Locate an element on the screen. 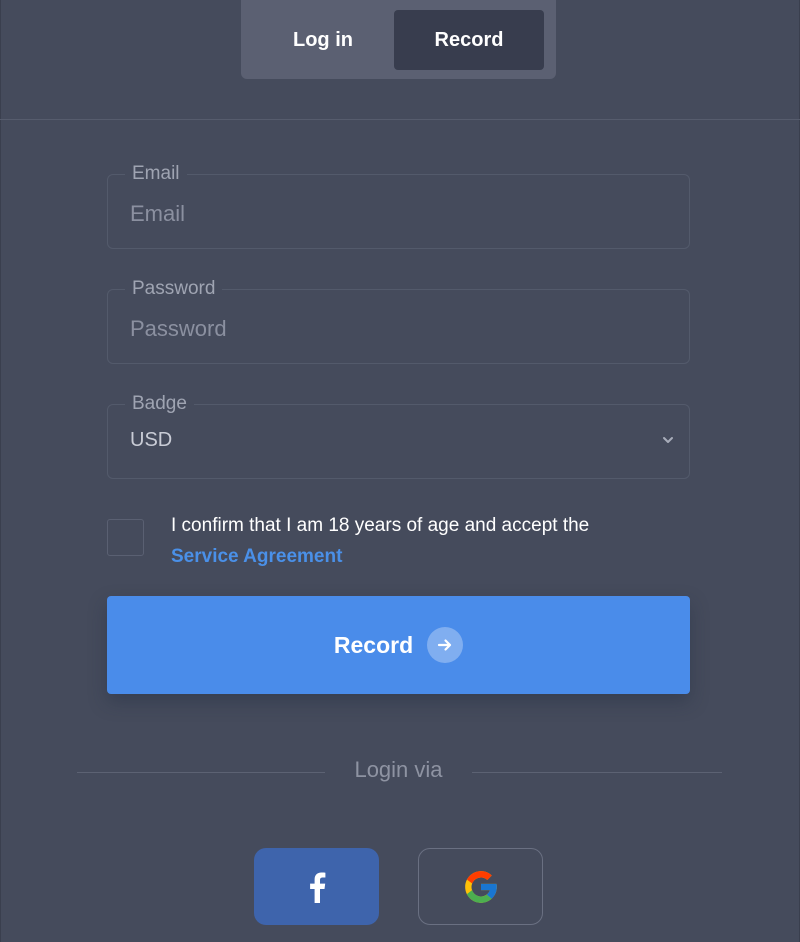 Image resolution: width=800 pixels, height=942 pixels. arrow-right-icon is located at coordinates (445, 645).